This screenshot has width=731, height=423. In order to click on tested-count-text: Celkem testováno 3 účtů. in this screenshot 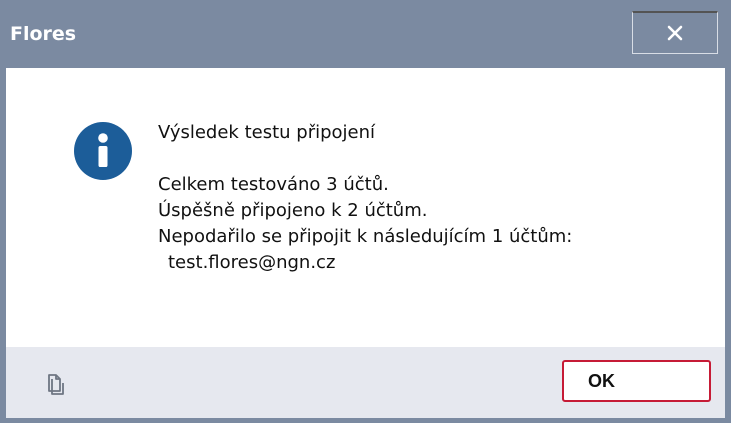, I will do `click(273, 184)`.